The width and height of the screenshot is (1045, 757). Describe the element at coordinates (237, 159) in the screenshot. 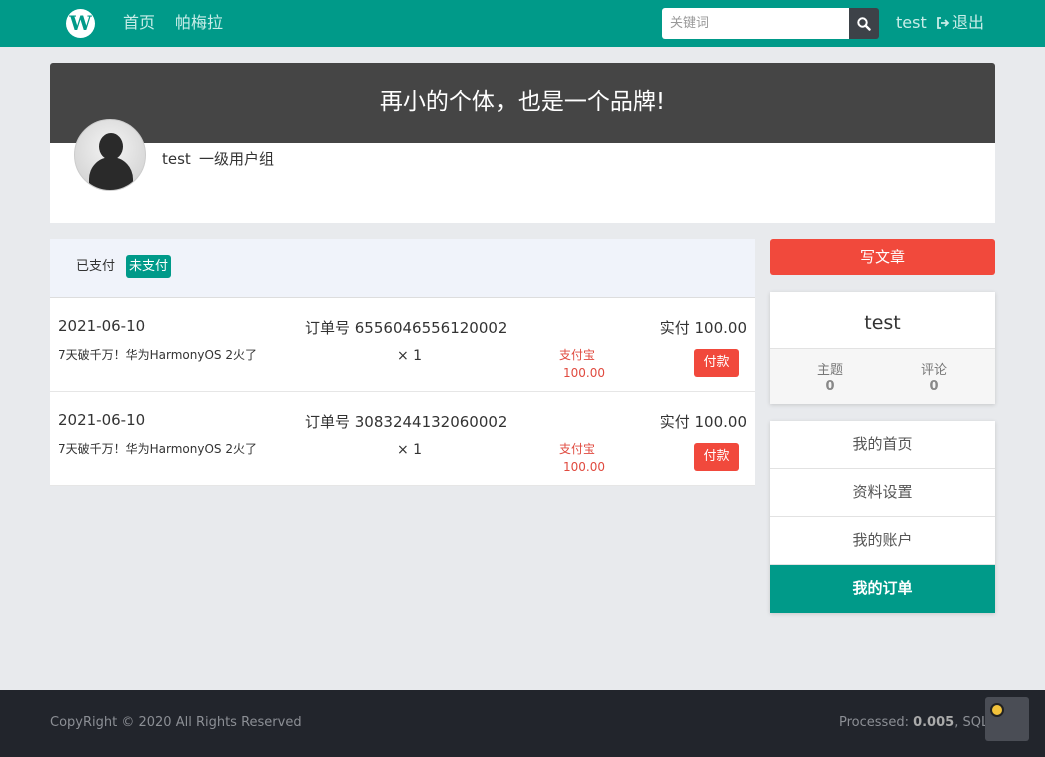

I see `profile-user-group: 一级用户组` at that location.